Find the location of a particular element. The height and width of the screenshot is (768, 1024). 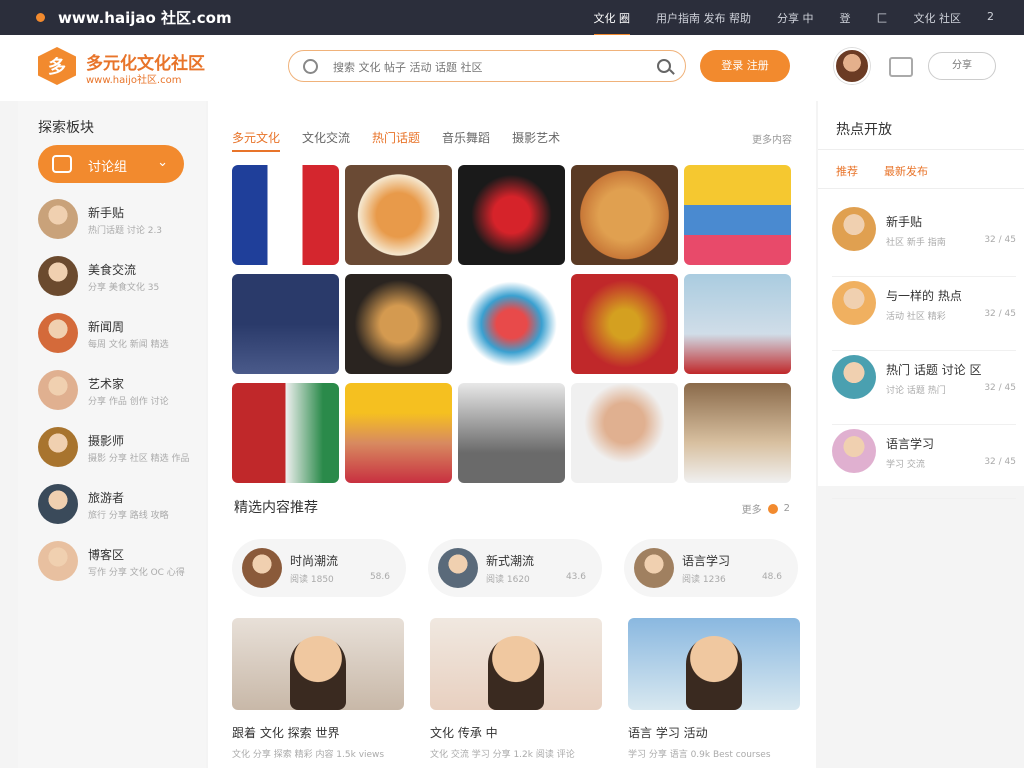

featured-card: 语言 学习 活动 学习 分享 语言 0.9k Best courses is located at coordinates (714, 689).